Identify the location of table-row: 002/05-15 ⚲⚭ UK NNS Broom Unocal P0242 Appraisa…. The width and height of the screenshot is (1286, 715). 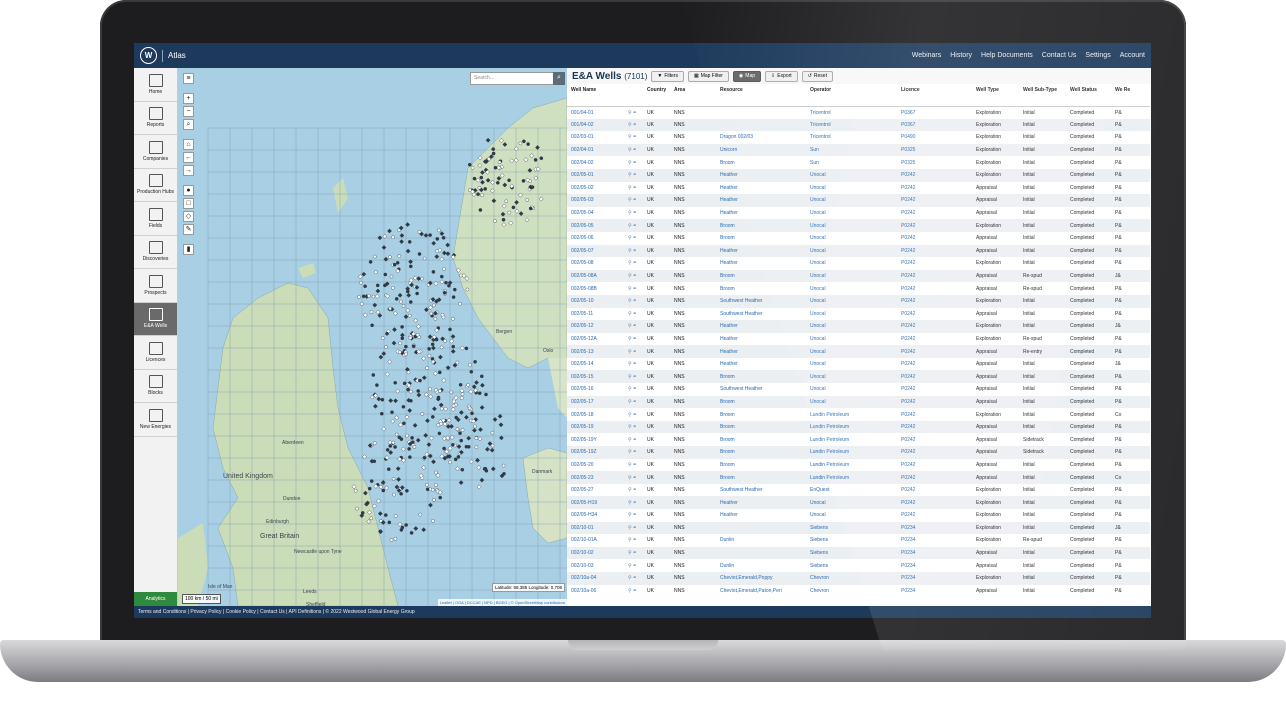
(858, 377).